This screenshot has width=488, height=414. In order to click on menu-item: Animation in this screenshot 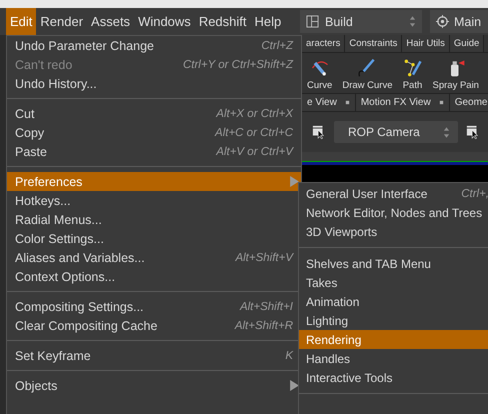, I will do `click(393, 301)`.